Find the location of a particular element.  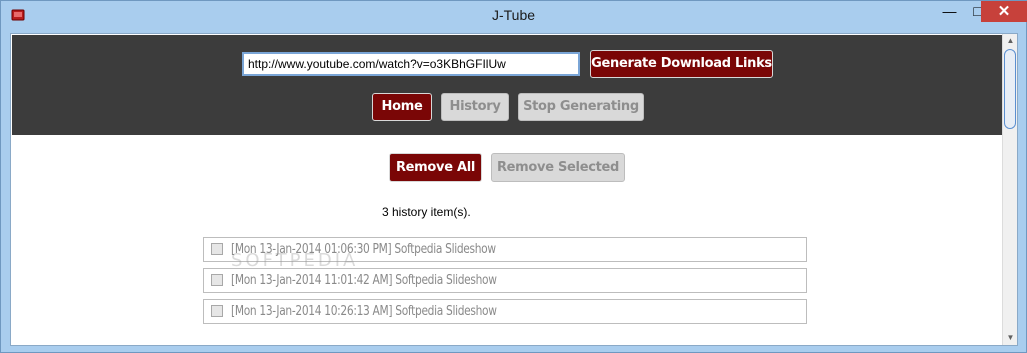

home-button: Home is located at coordinates (402, 107).